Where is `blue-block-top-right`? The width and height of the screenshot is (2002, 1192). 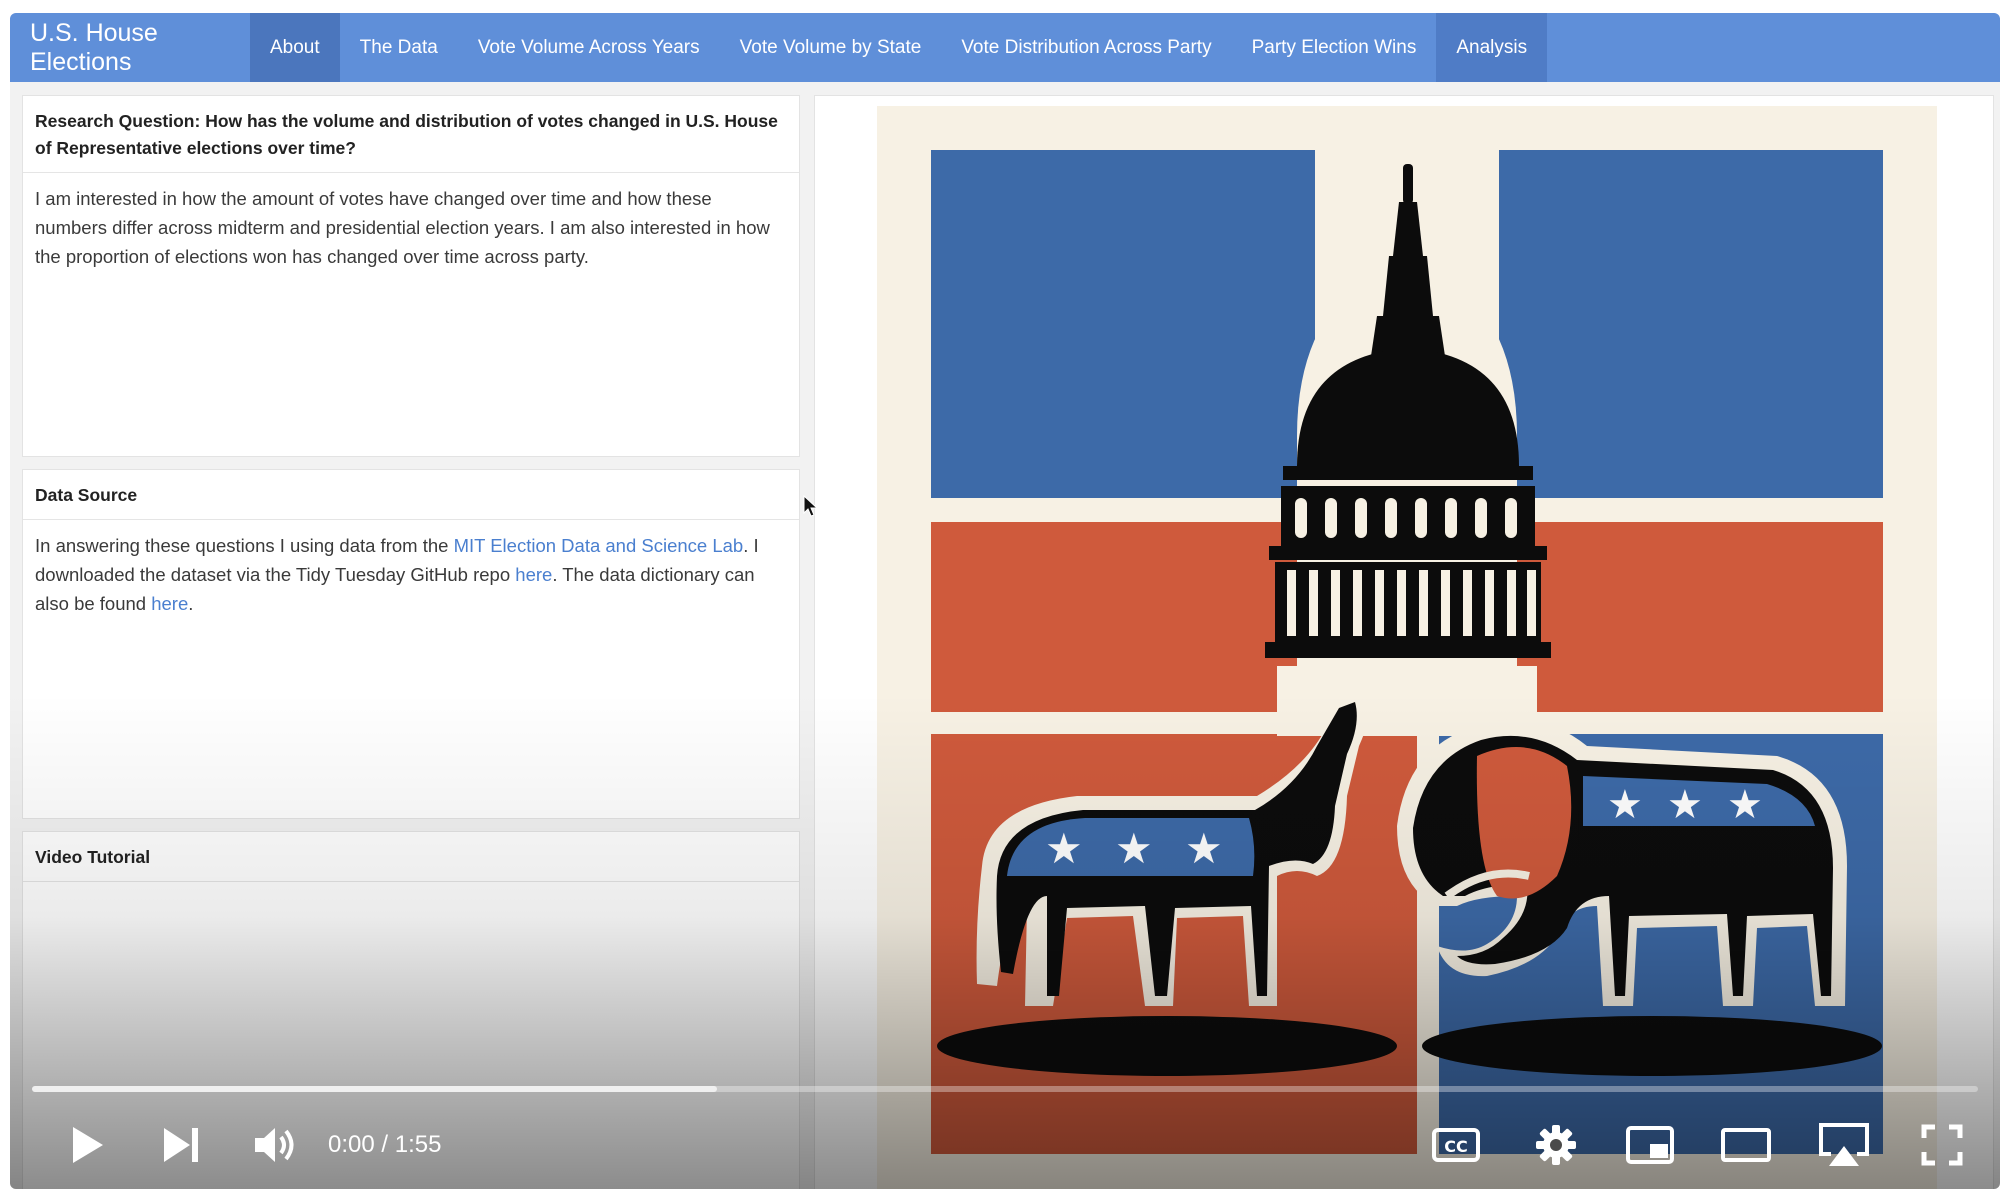 blue-block-top-right is located at coordinates (1691, 324).